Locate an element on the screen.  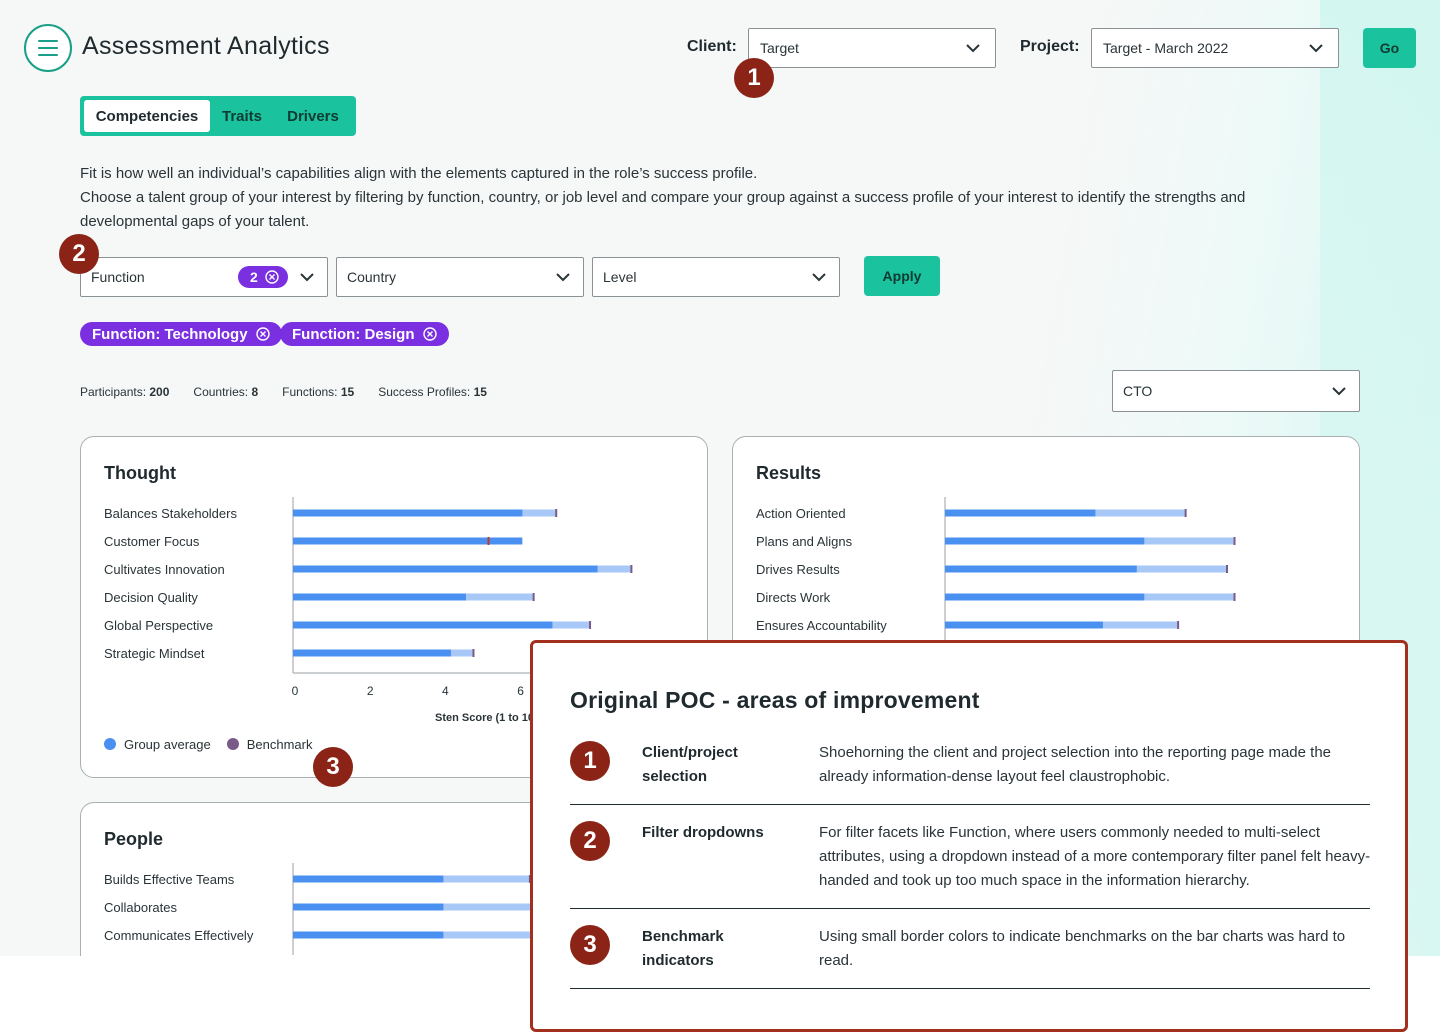
note-heading: Client/project selection is located at coordinates (690, 764).